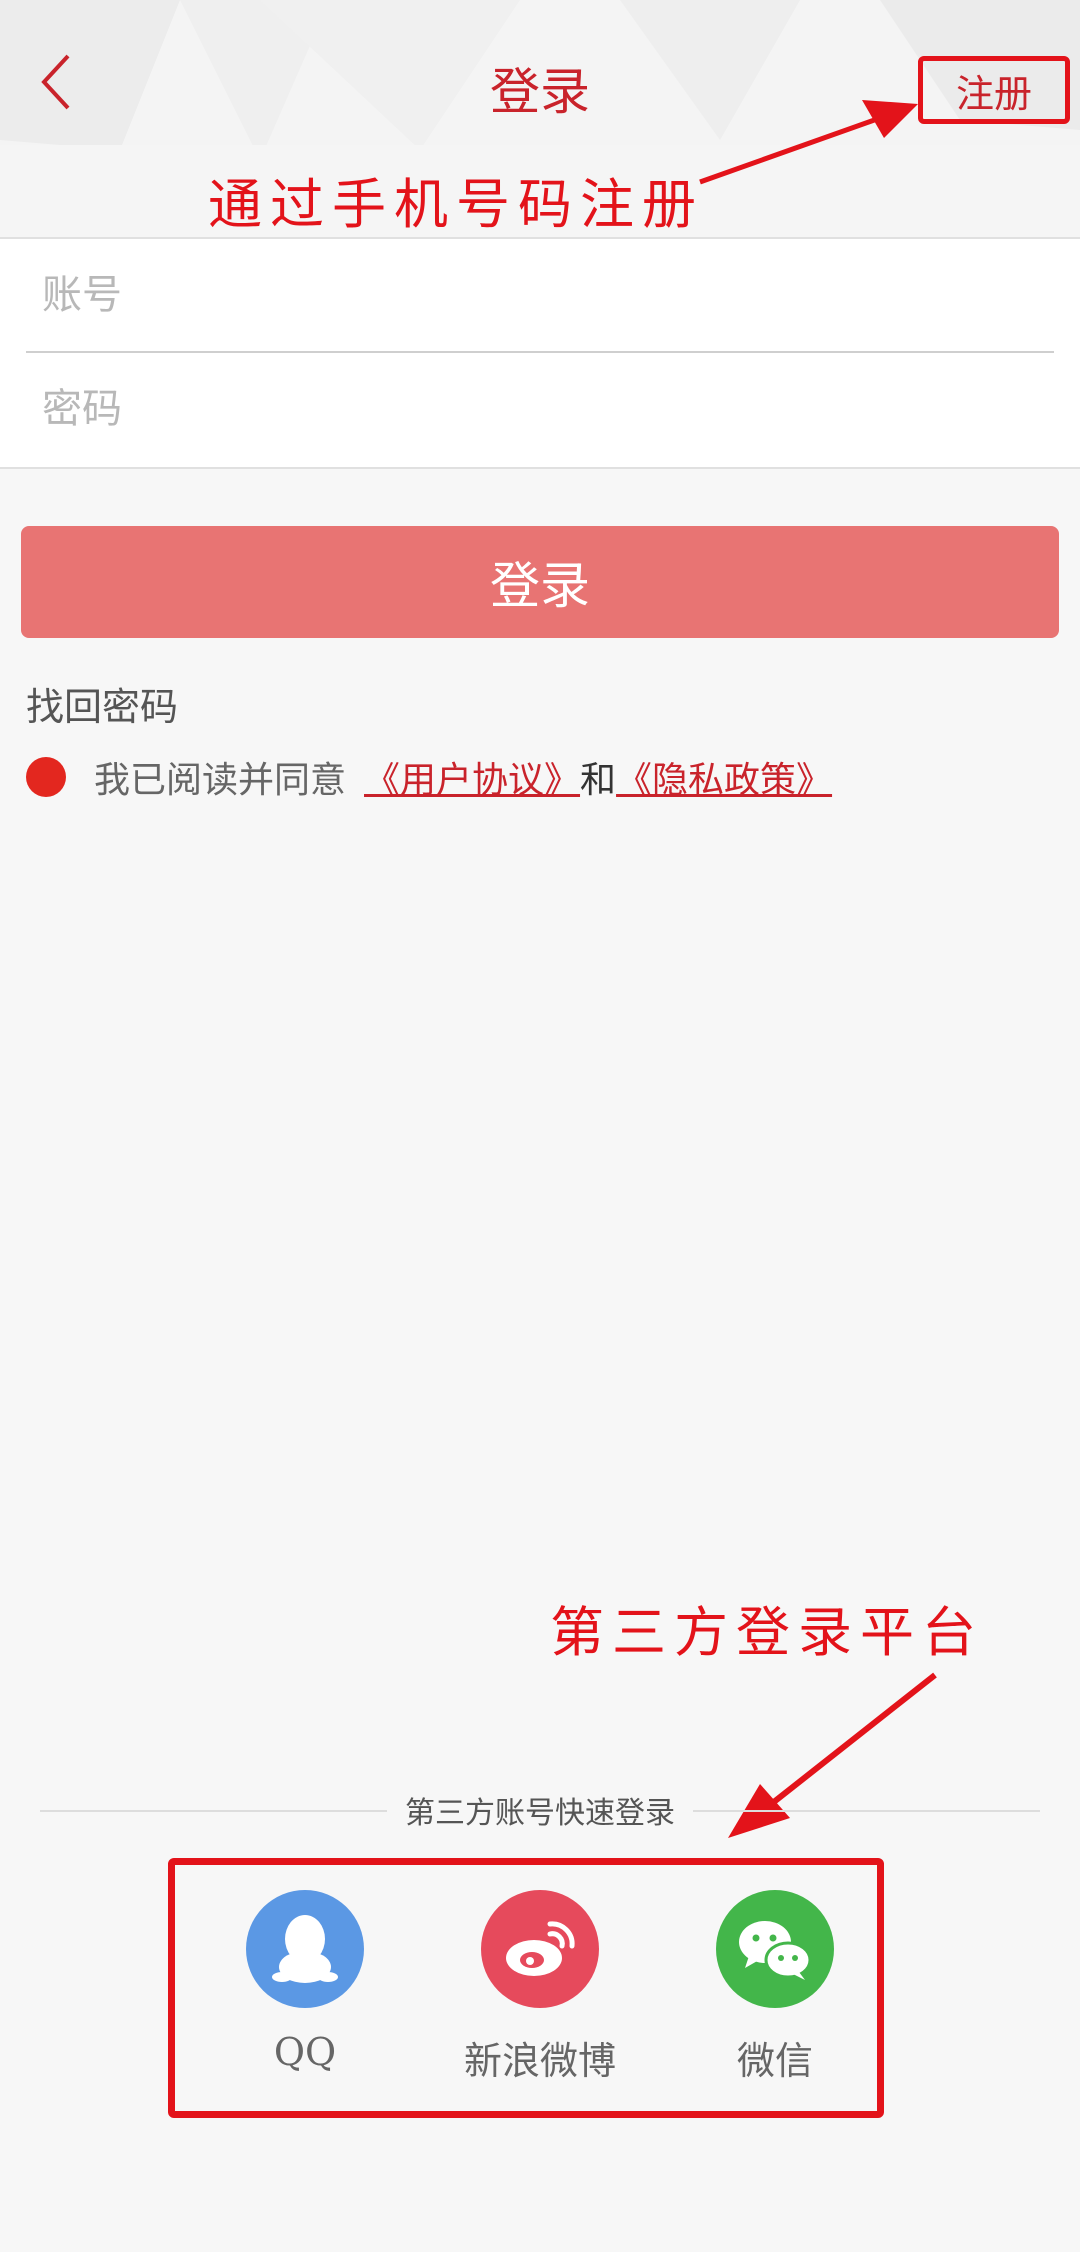  What do you see at coordinates (540, 1813) in the screenshot?
I see `third-party-title: 第三方账号快速登录` at bounding box center [540, 1813].